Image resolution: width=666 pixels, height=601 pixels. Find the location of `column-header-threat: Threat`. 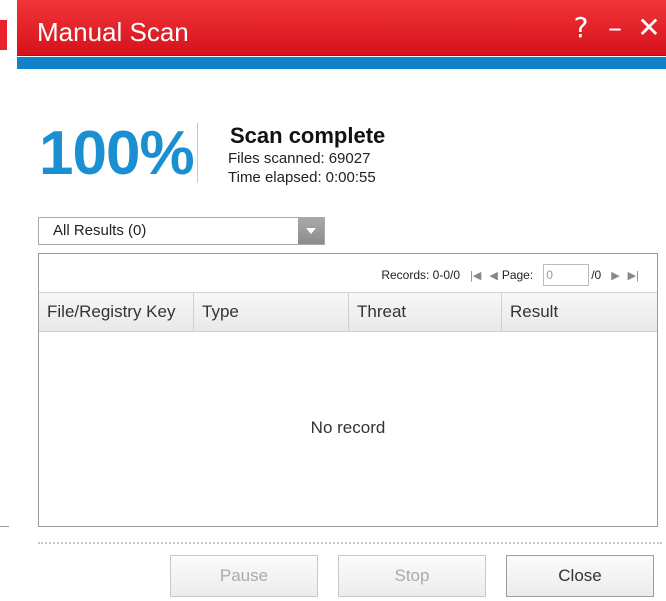

column-header-threat: Threat is located at coordinates (425, 312).